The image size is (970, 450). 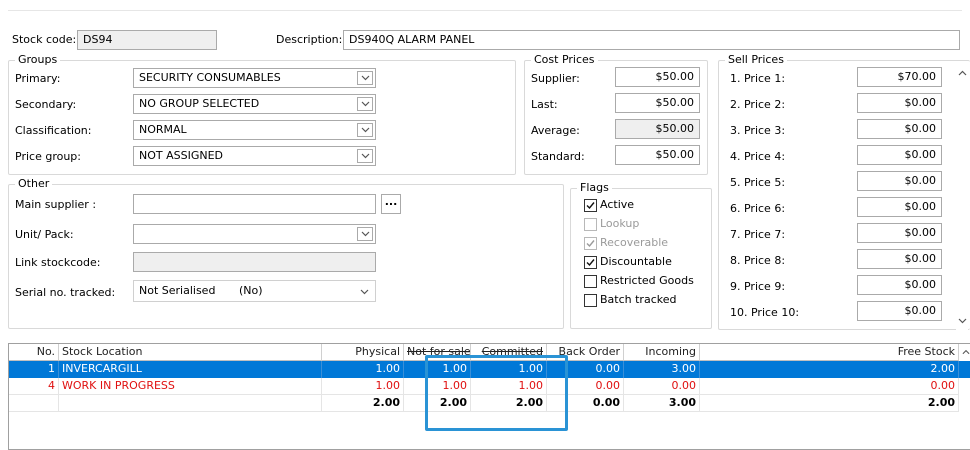 What do you see at coordinates (254, 262) in the screenshot?
I see `link-stockcode-field` at bounding box center [254, 262].